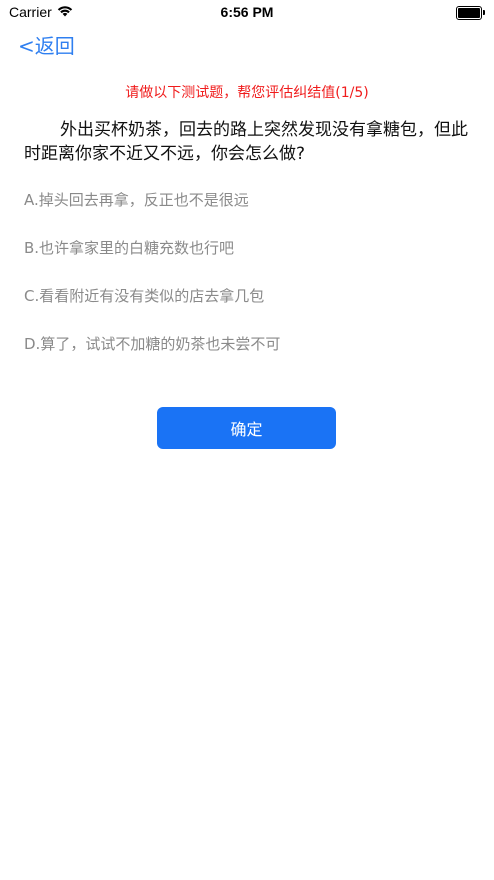 The height and width of the screenshot is (880, 494). I want to click on option-d: D.算了，试试不加糖的奶茶也未尝不可, so click(152, 343).